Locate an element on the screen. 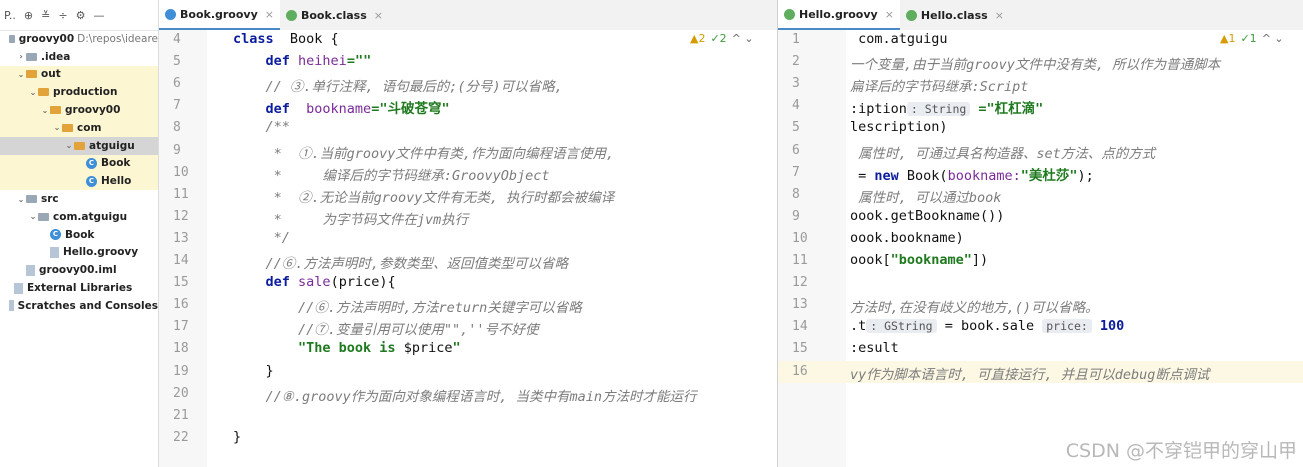 This screenshot has width=1303, height=467. code-line: = new Book(bookname:"美杜莎"); is located at coordinates (972, 174).